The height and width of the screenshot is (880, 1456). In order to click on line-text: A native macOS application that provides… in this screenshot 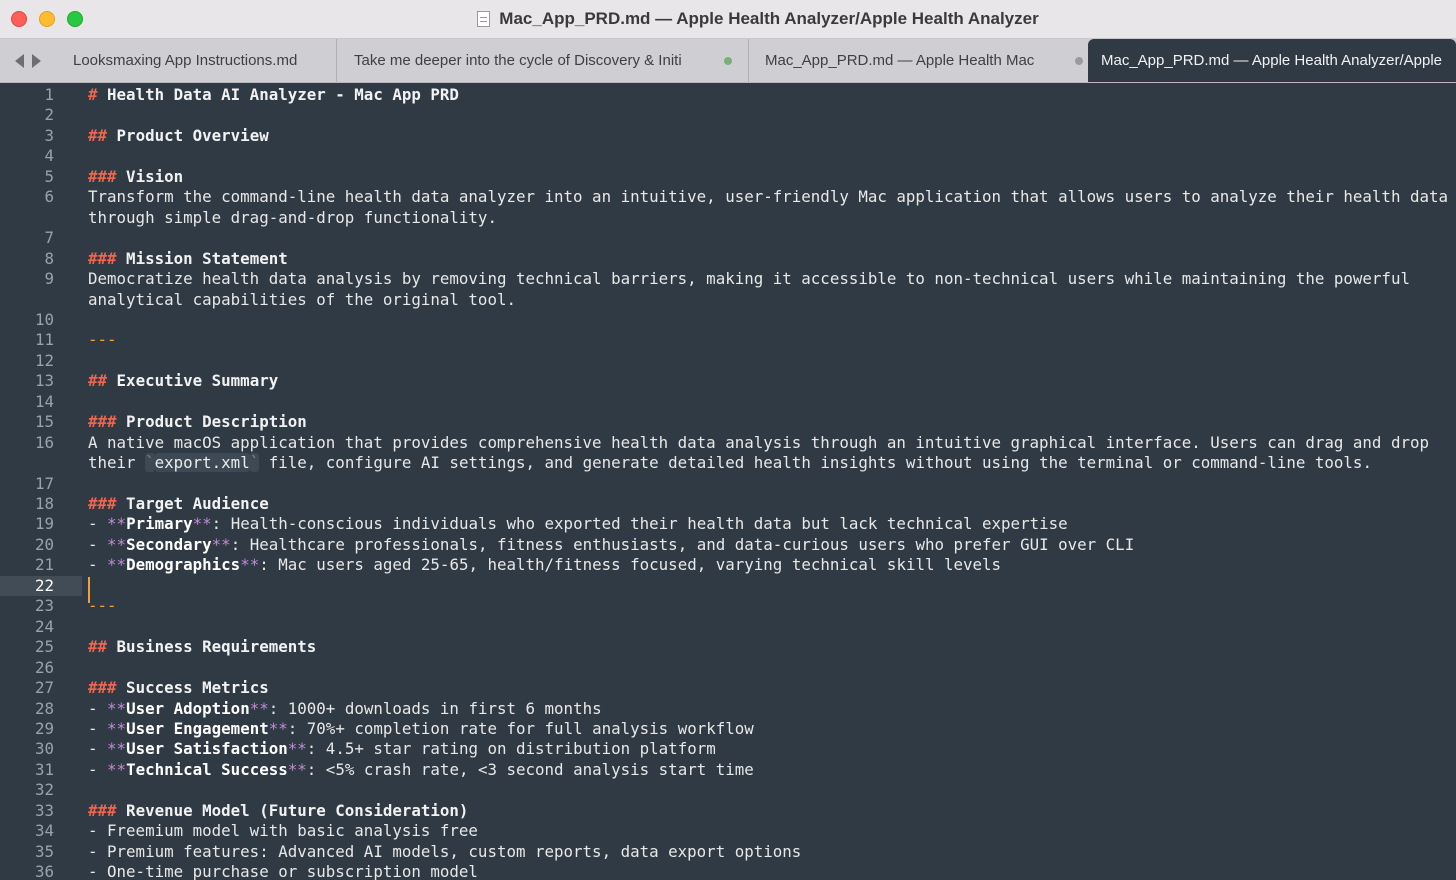, I will do `click(758, 443)`.